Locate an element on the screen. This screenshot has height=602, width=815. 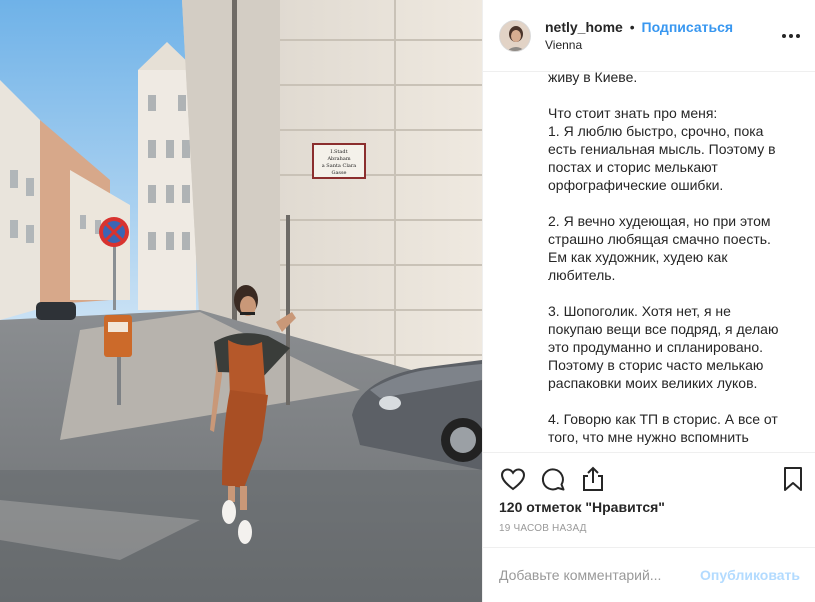
likes-count: 120 отметок "Нравится" is located at coordinates (582, 507).